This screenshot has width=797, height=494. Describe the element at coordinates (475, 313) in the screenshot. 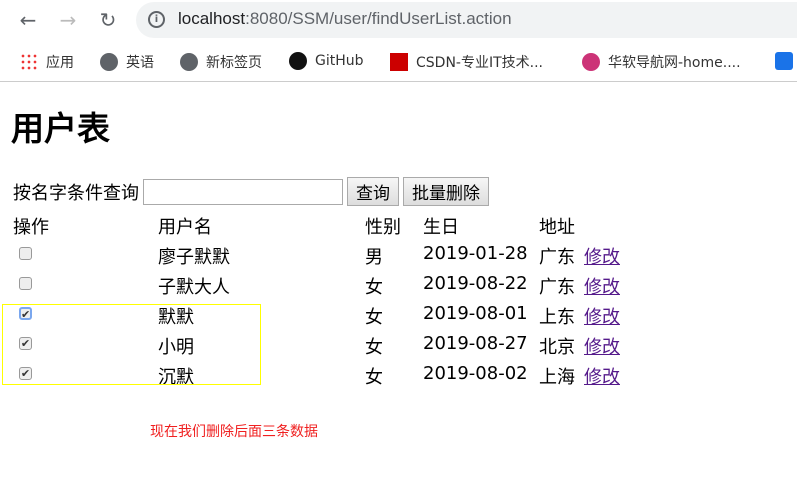

I see `cell-birthday: 2019-08-01` at that location.